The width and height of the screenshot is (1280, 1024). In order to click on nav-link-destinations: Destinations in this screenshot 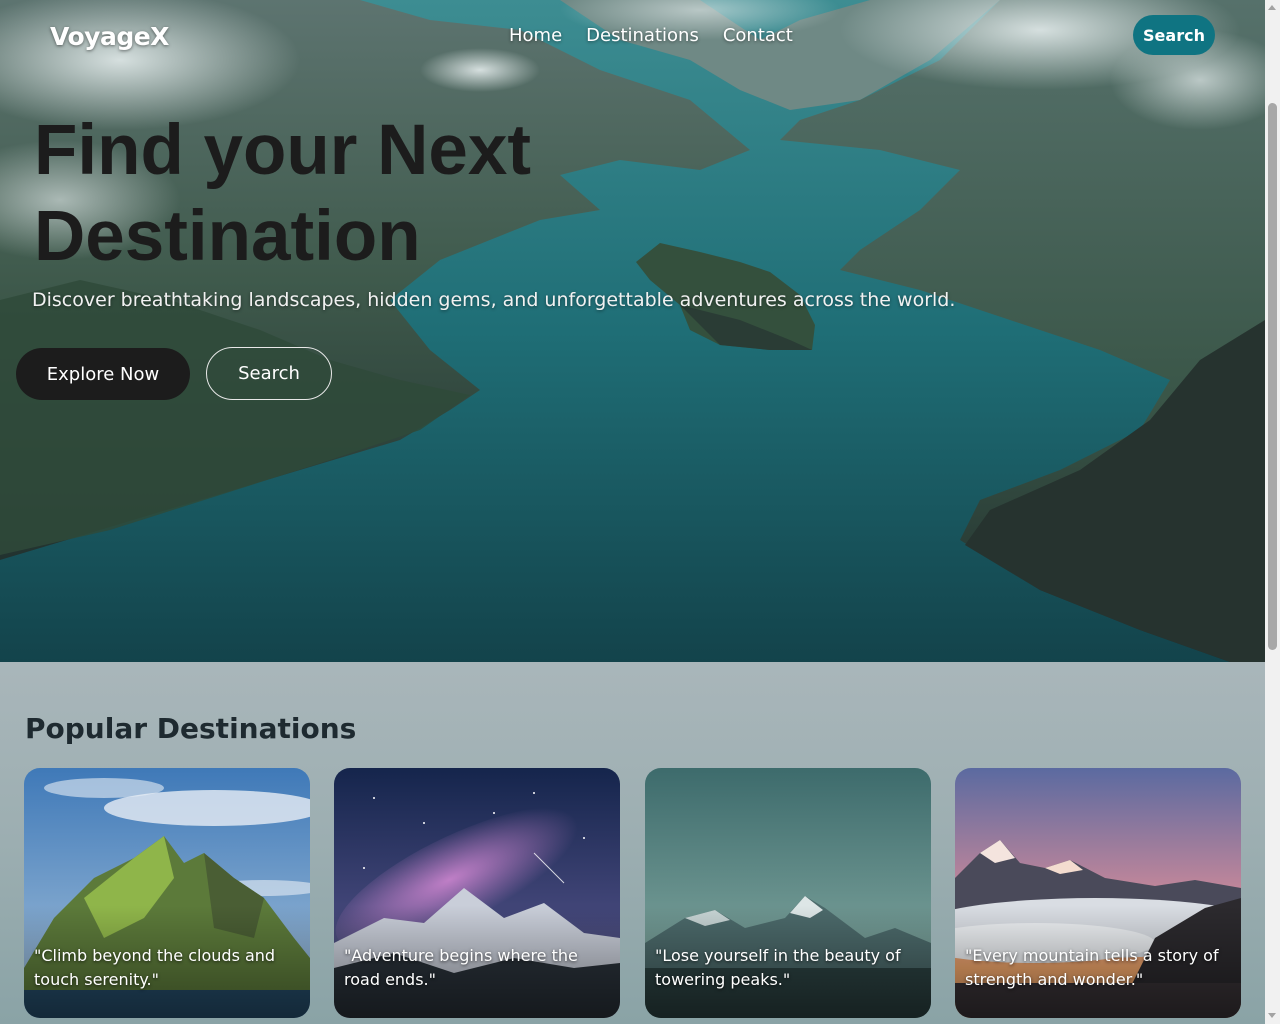, I will do `click(642, 35)`.